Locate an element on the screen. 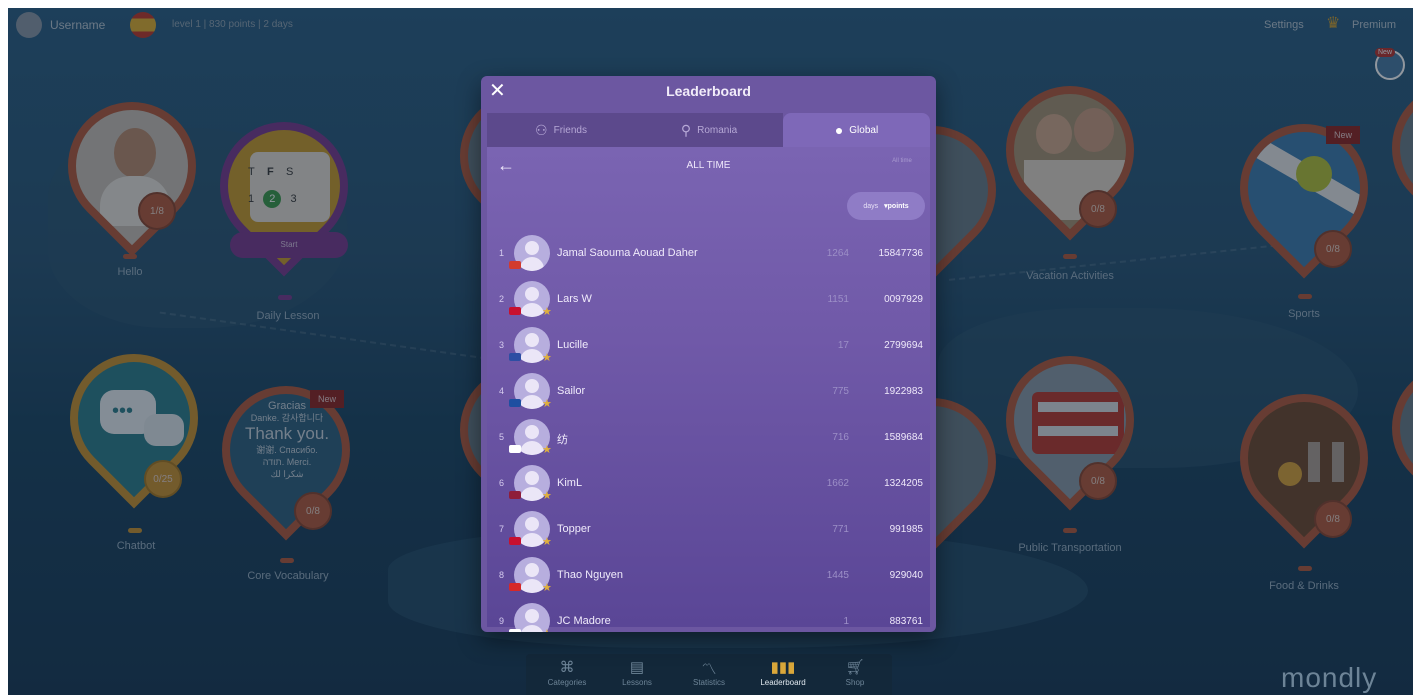 The width and height of the screenshot is (1421, 695). rank-number: 5 is located at coordinates (502, 437).